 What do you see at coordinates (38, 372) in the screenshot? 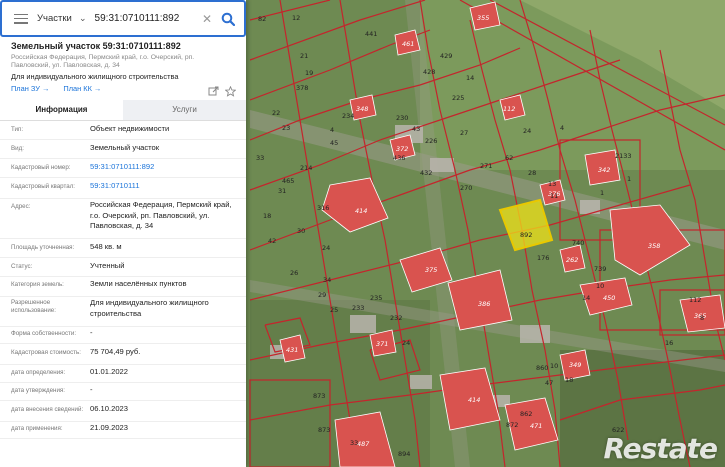
I see `info-key: дата определения:` at bounding box center [38, 372].